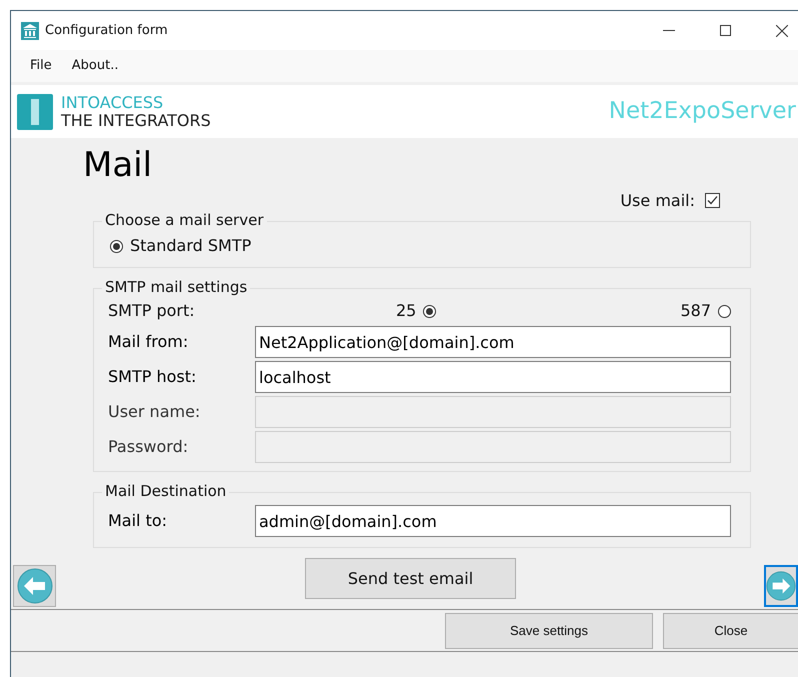 This screenshot has height=677, width=798. What do you see at coordinates (149, 342) in the screenshot?
I see `field-label: Mail from:` at bounding box center [149, 342].